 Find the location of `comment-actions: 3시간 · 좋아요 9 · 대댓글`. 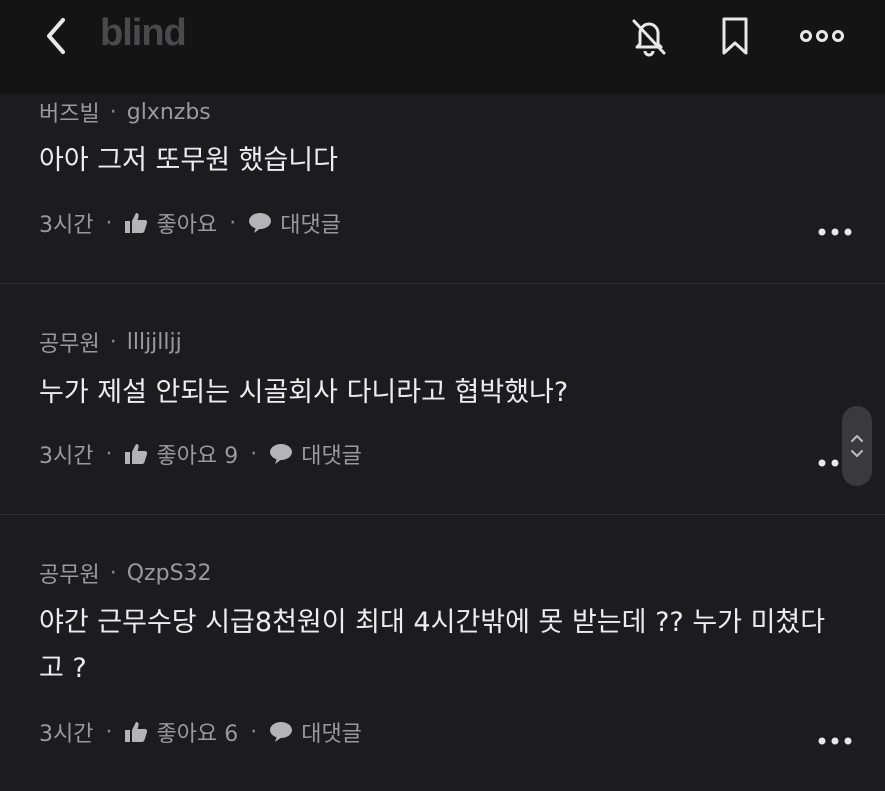

comment-actions: 3시간 · 좋아요 9 · 대댓글 is located at coordinates (200, 454).